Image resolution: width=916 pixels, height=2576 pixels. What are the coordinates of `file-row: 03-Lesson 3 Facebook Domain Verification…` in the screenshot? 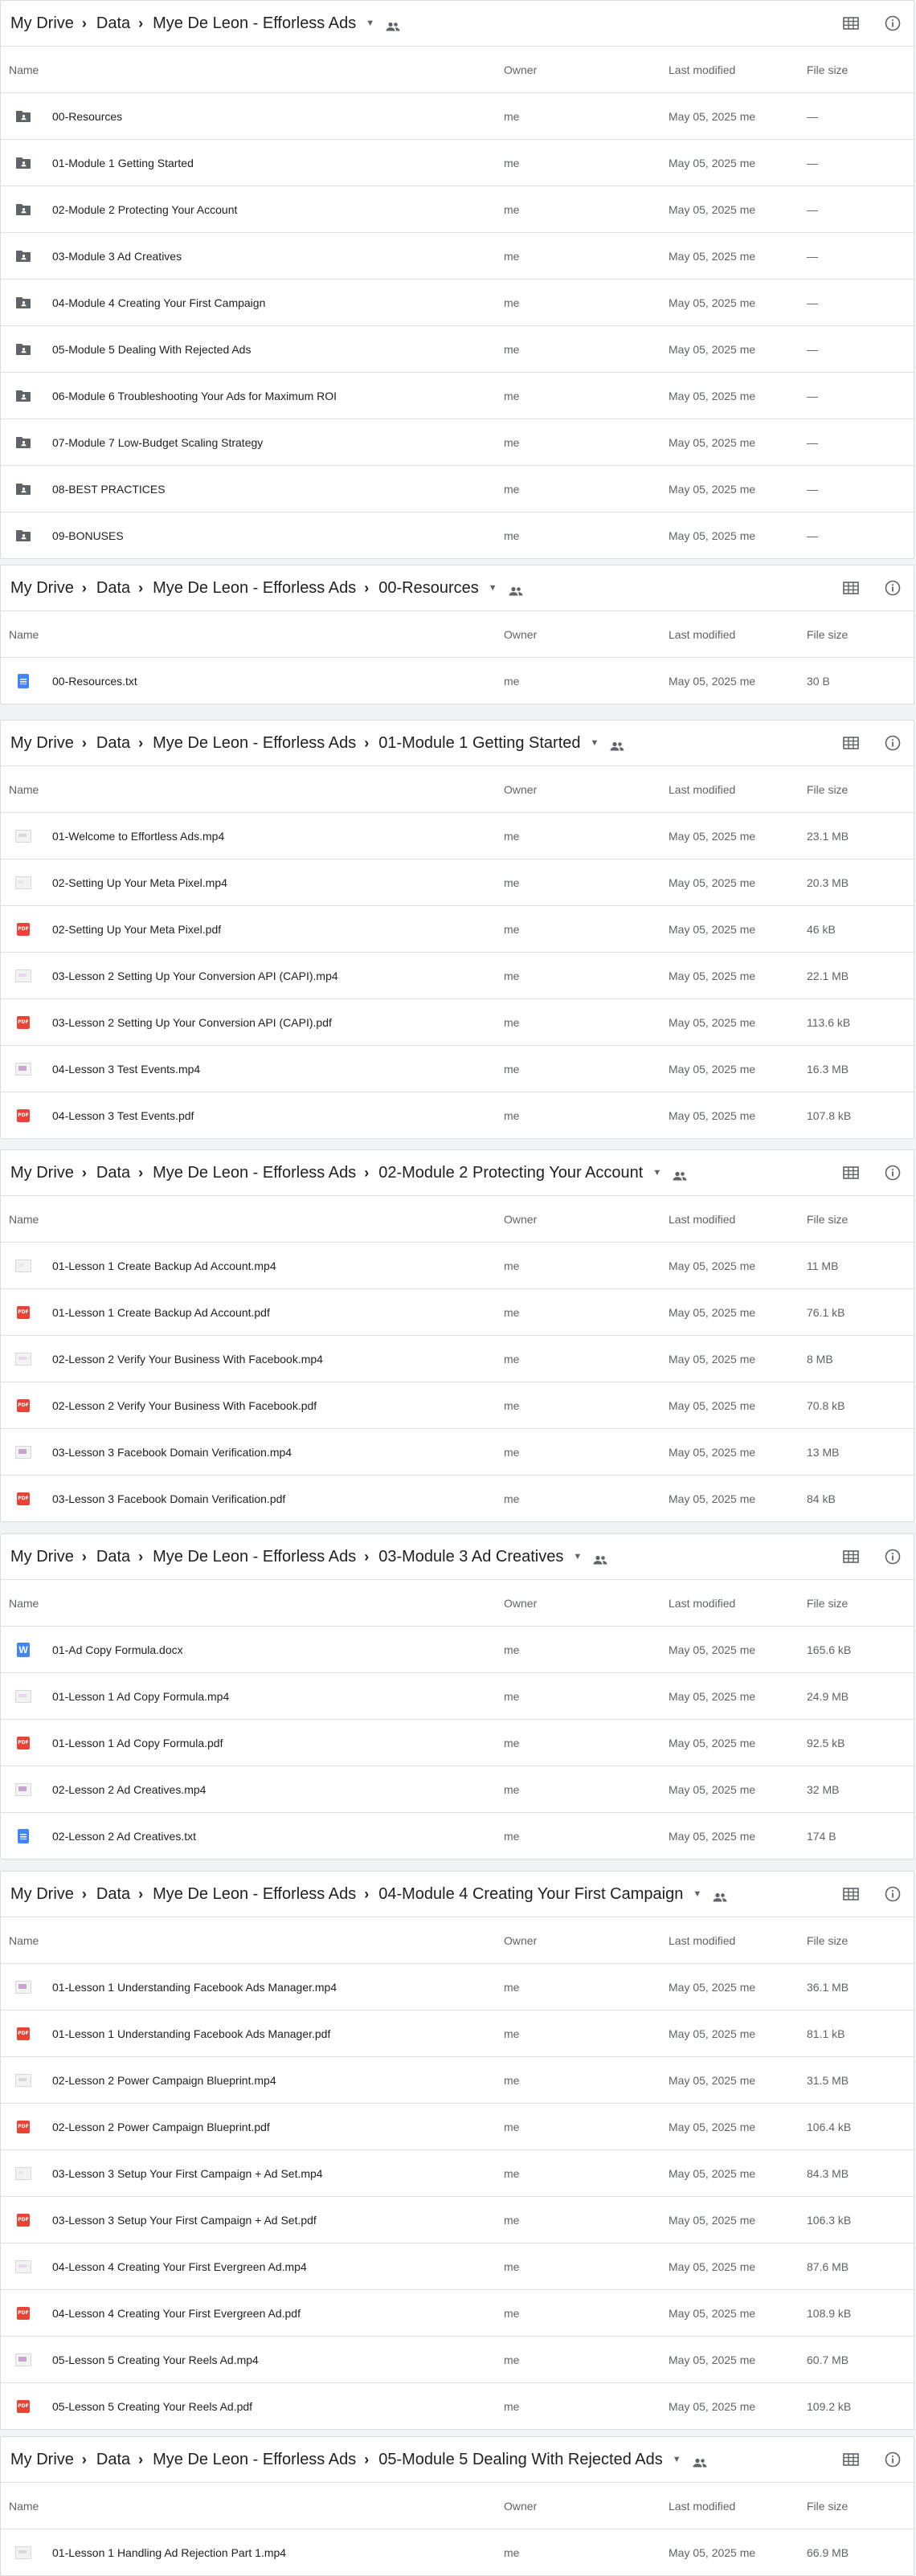 It's located at (458, 1452).